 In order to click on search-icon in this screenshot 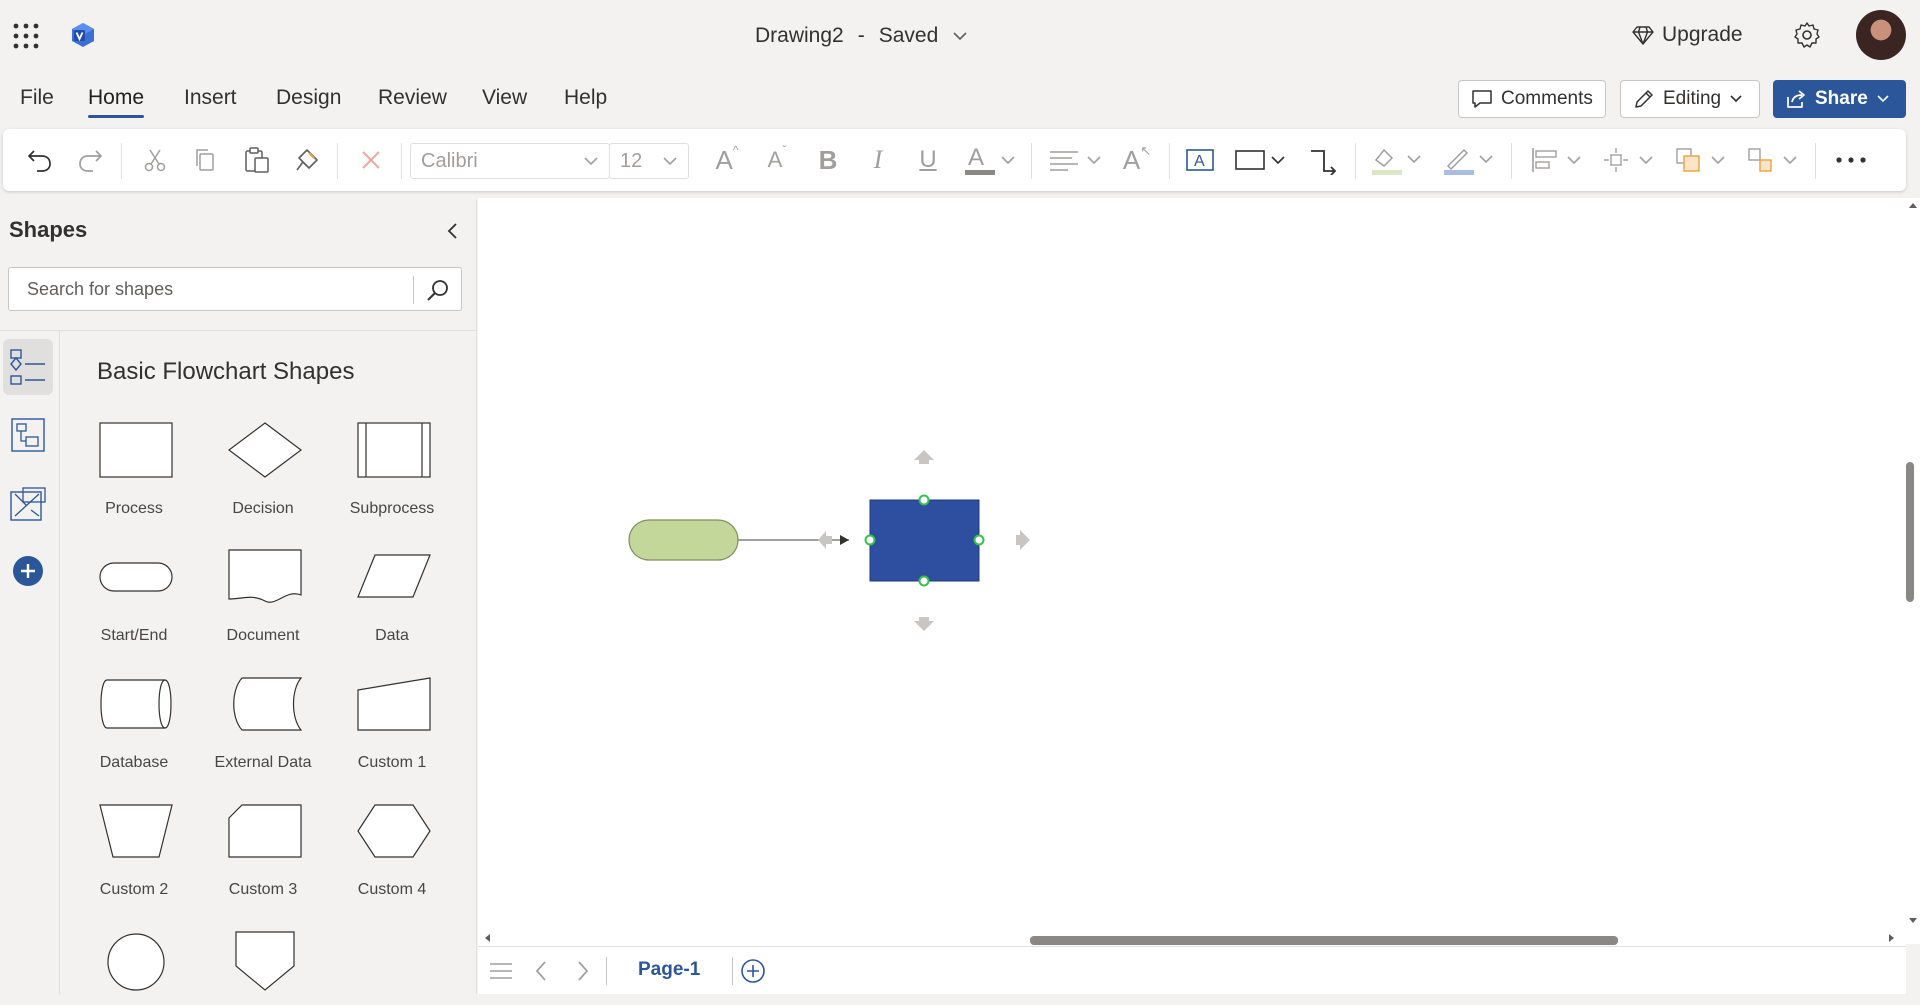, I will do `click(438, 290)`.